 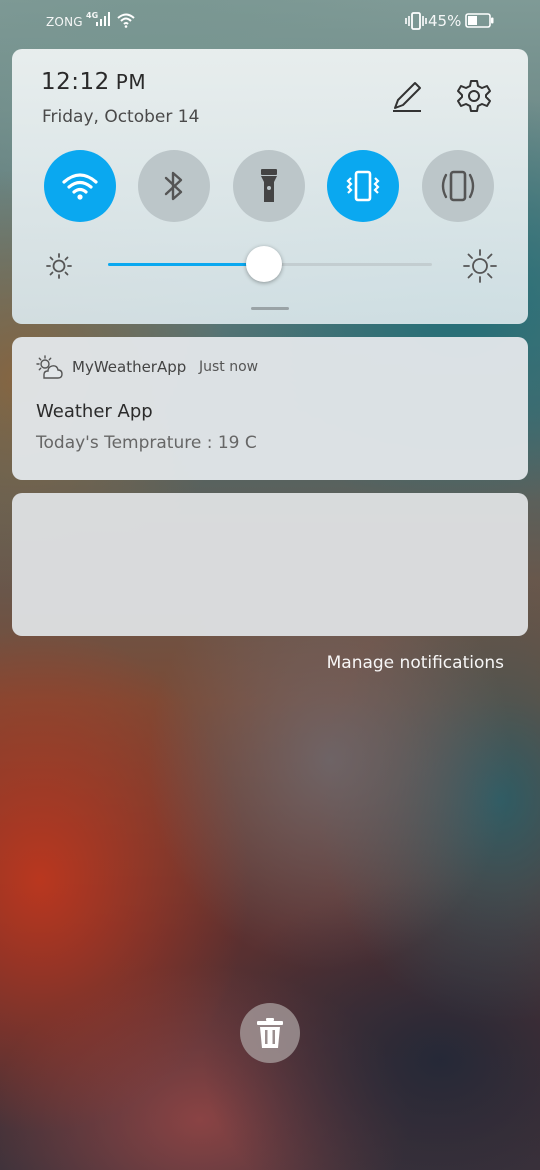 I want to click on date-label: Friday, October 14, so click(x=121, y=117).